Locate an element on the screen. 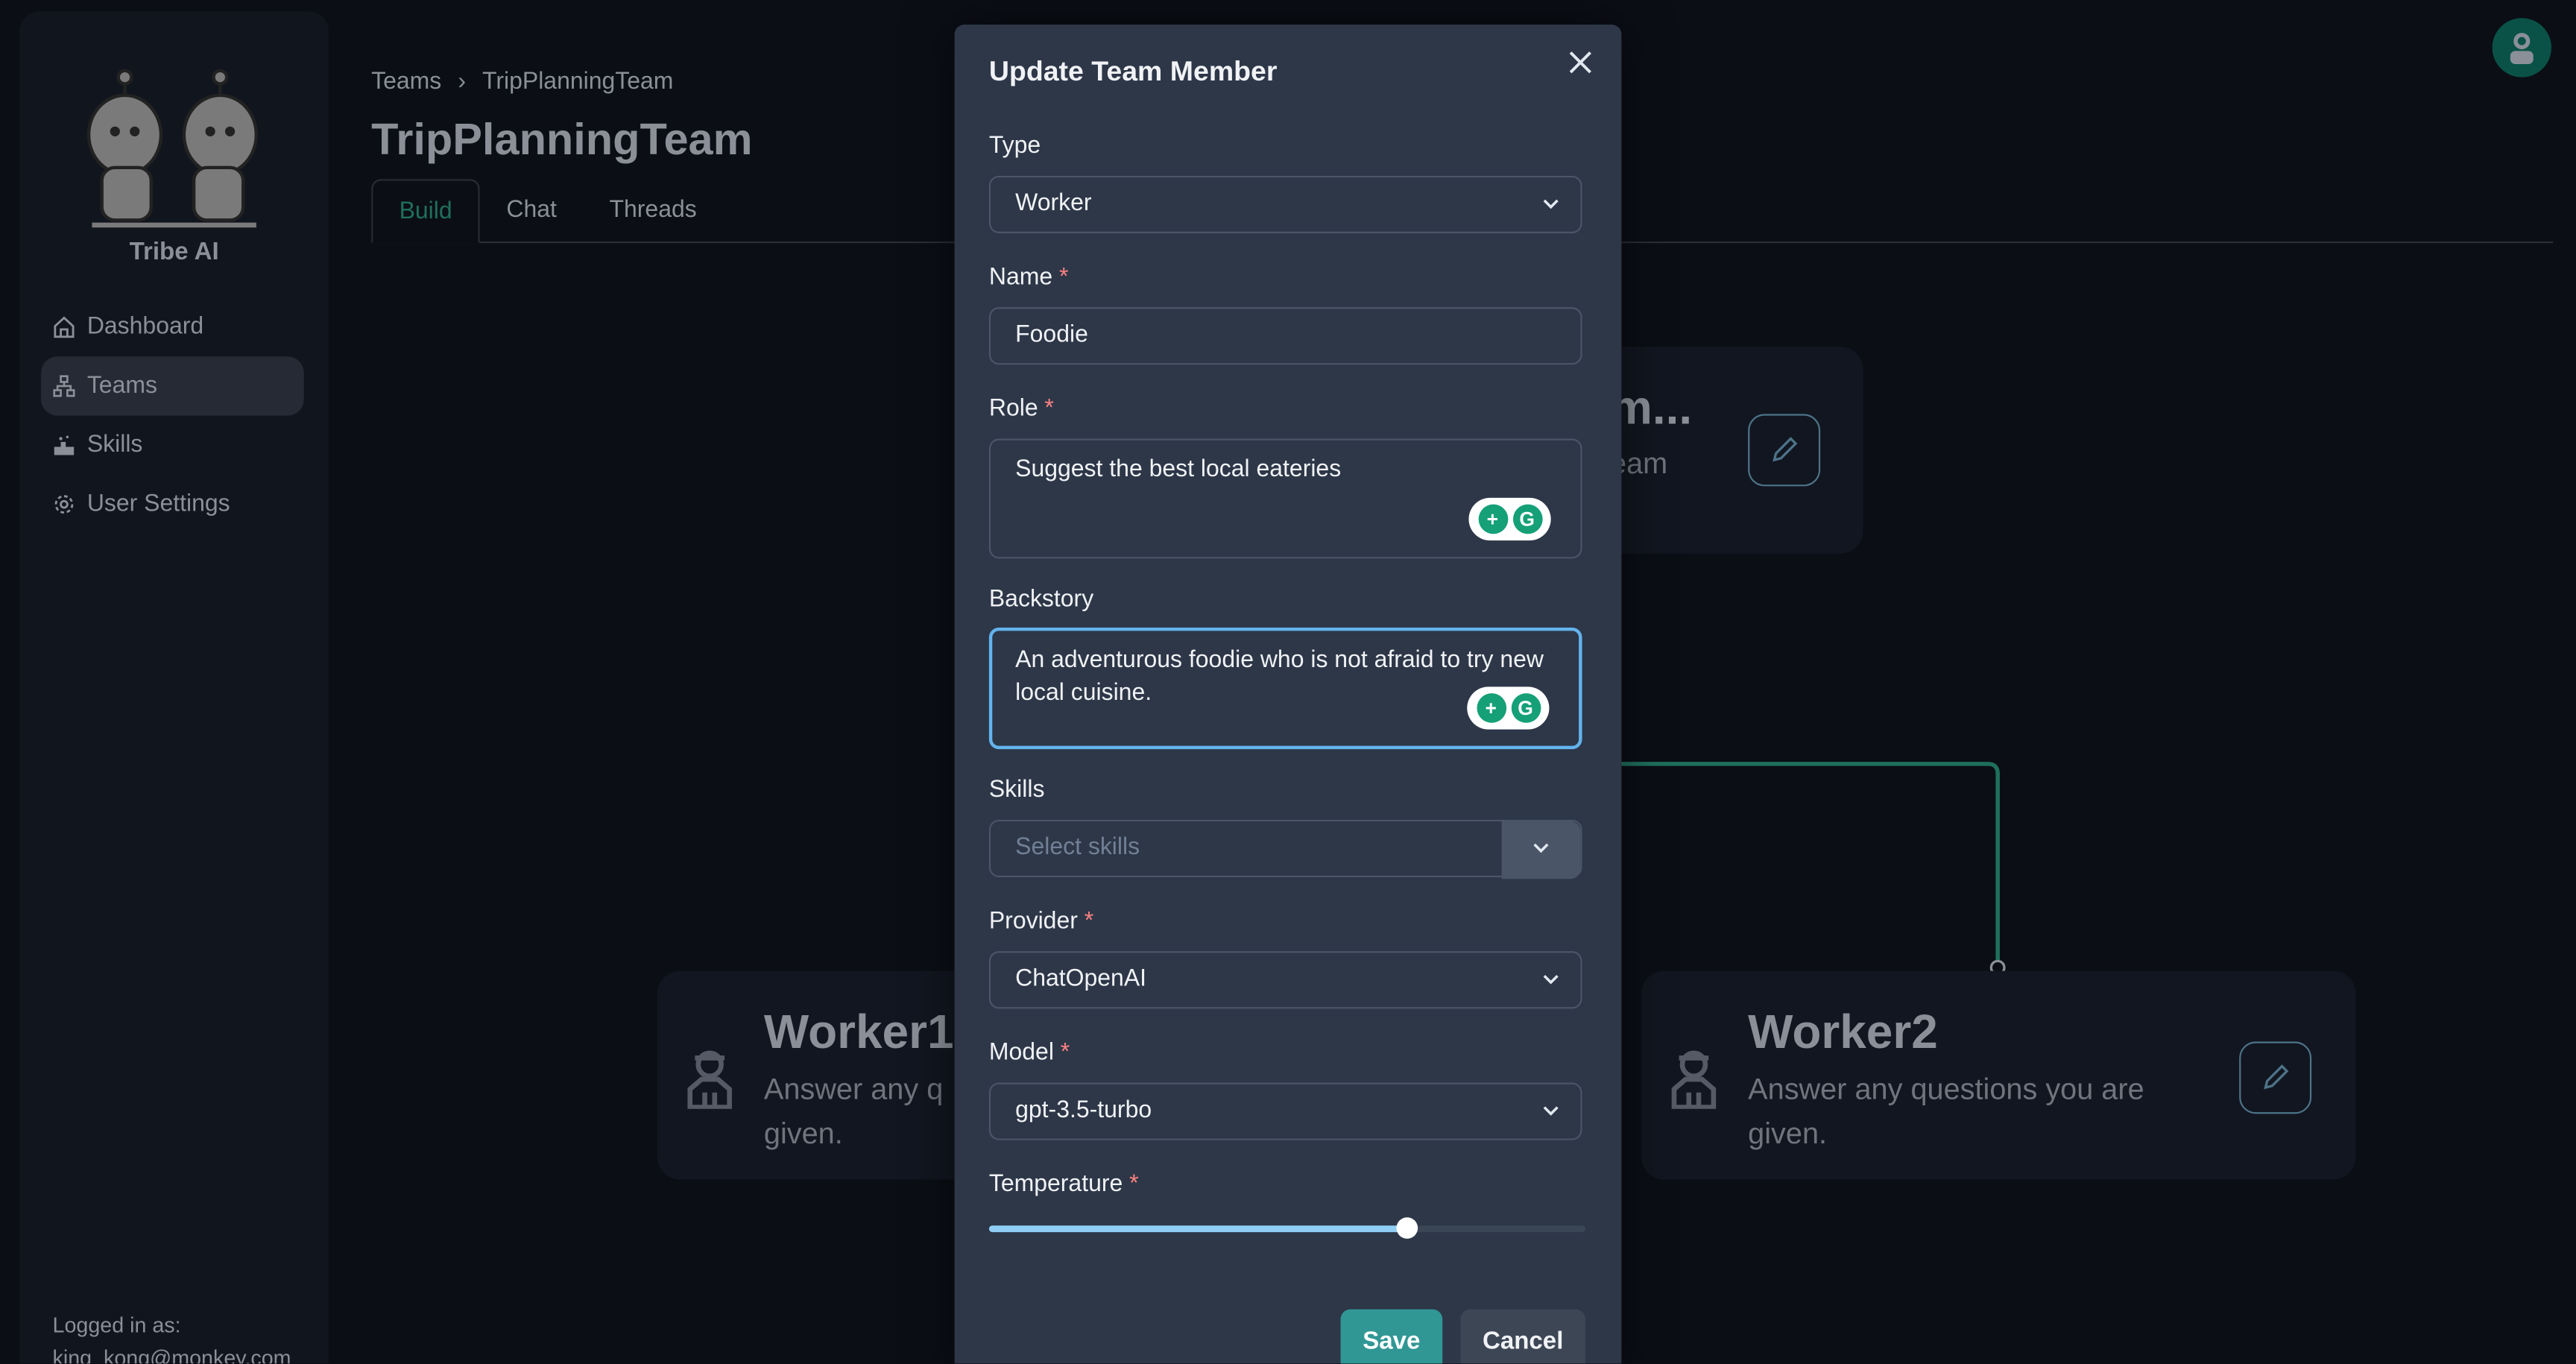 This screenshot has height=1364, width=2576. role-textarea: Suggest the best local eateries + G is located at coordinates (1285, 498).